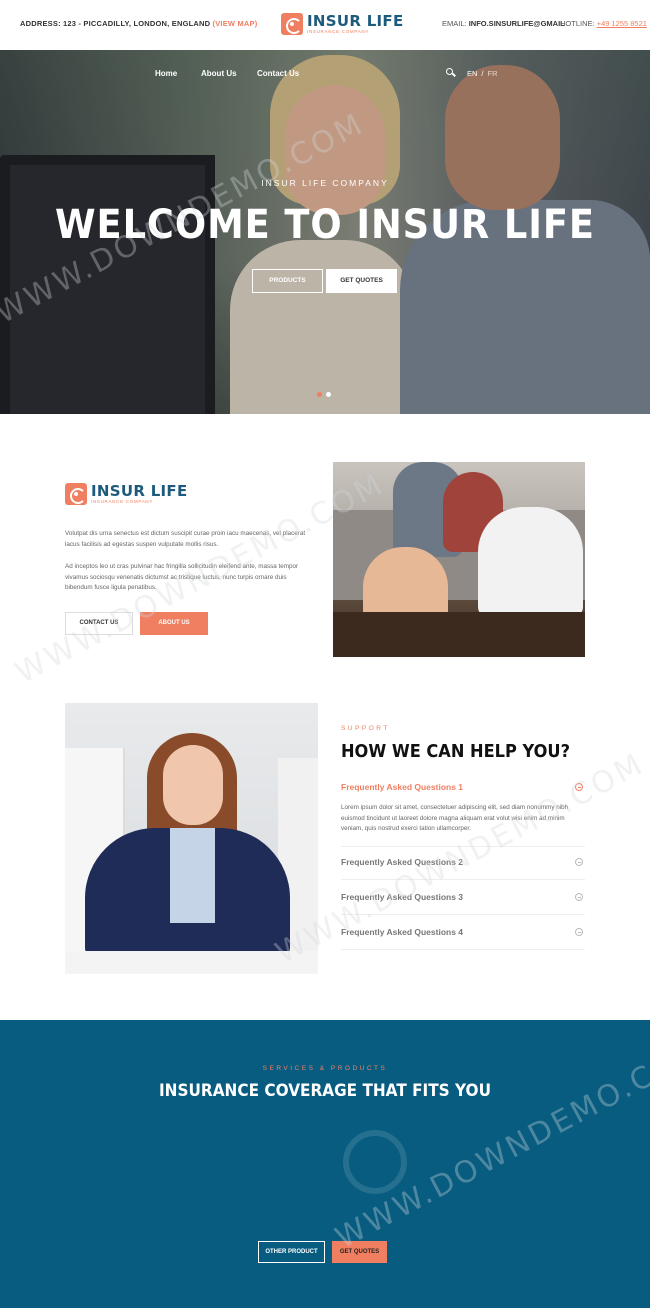 Image resolution: width=650 pixels, height=1308 pixels. I want to click on about-logo: INSUR LIFE INSURANCE COMPANY, so click(126, 494).